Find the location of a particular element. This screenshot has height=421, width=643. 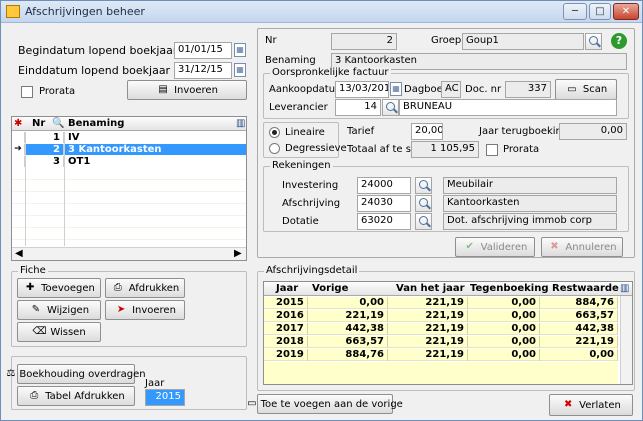

vertical-scrollbar is located at coordinates (626, 340).